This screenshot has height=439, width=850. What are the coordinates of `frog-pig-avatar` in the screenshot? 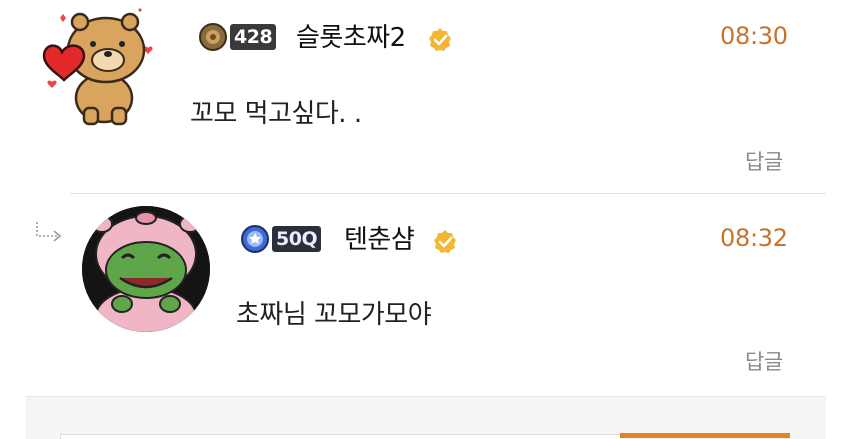 It's located at (146, 269).